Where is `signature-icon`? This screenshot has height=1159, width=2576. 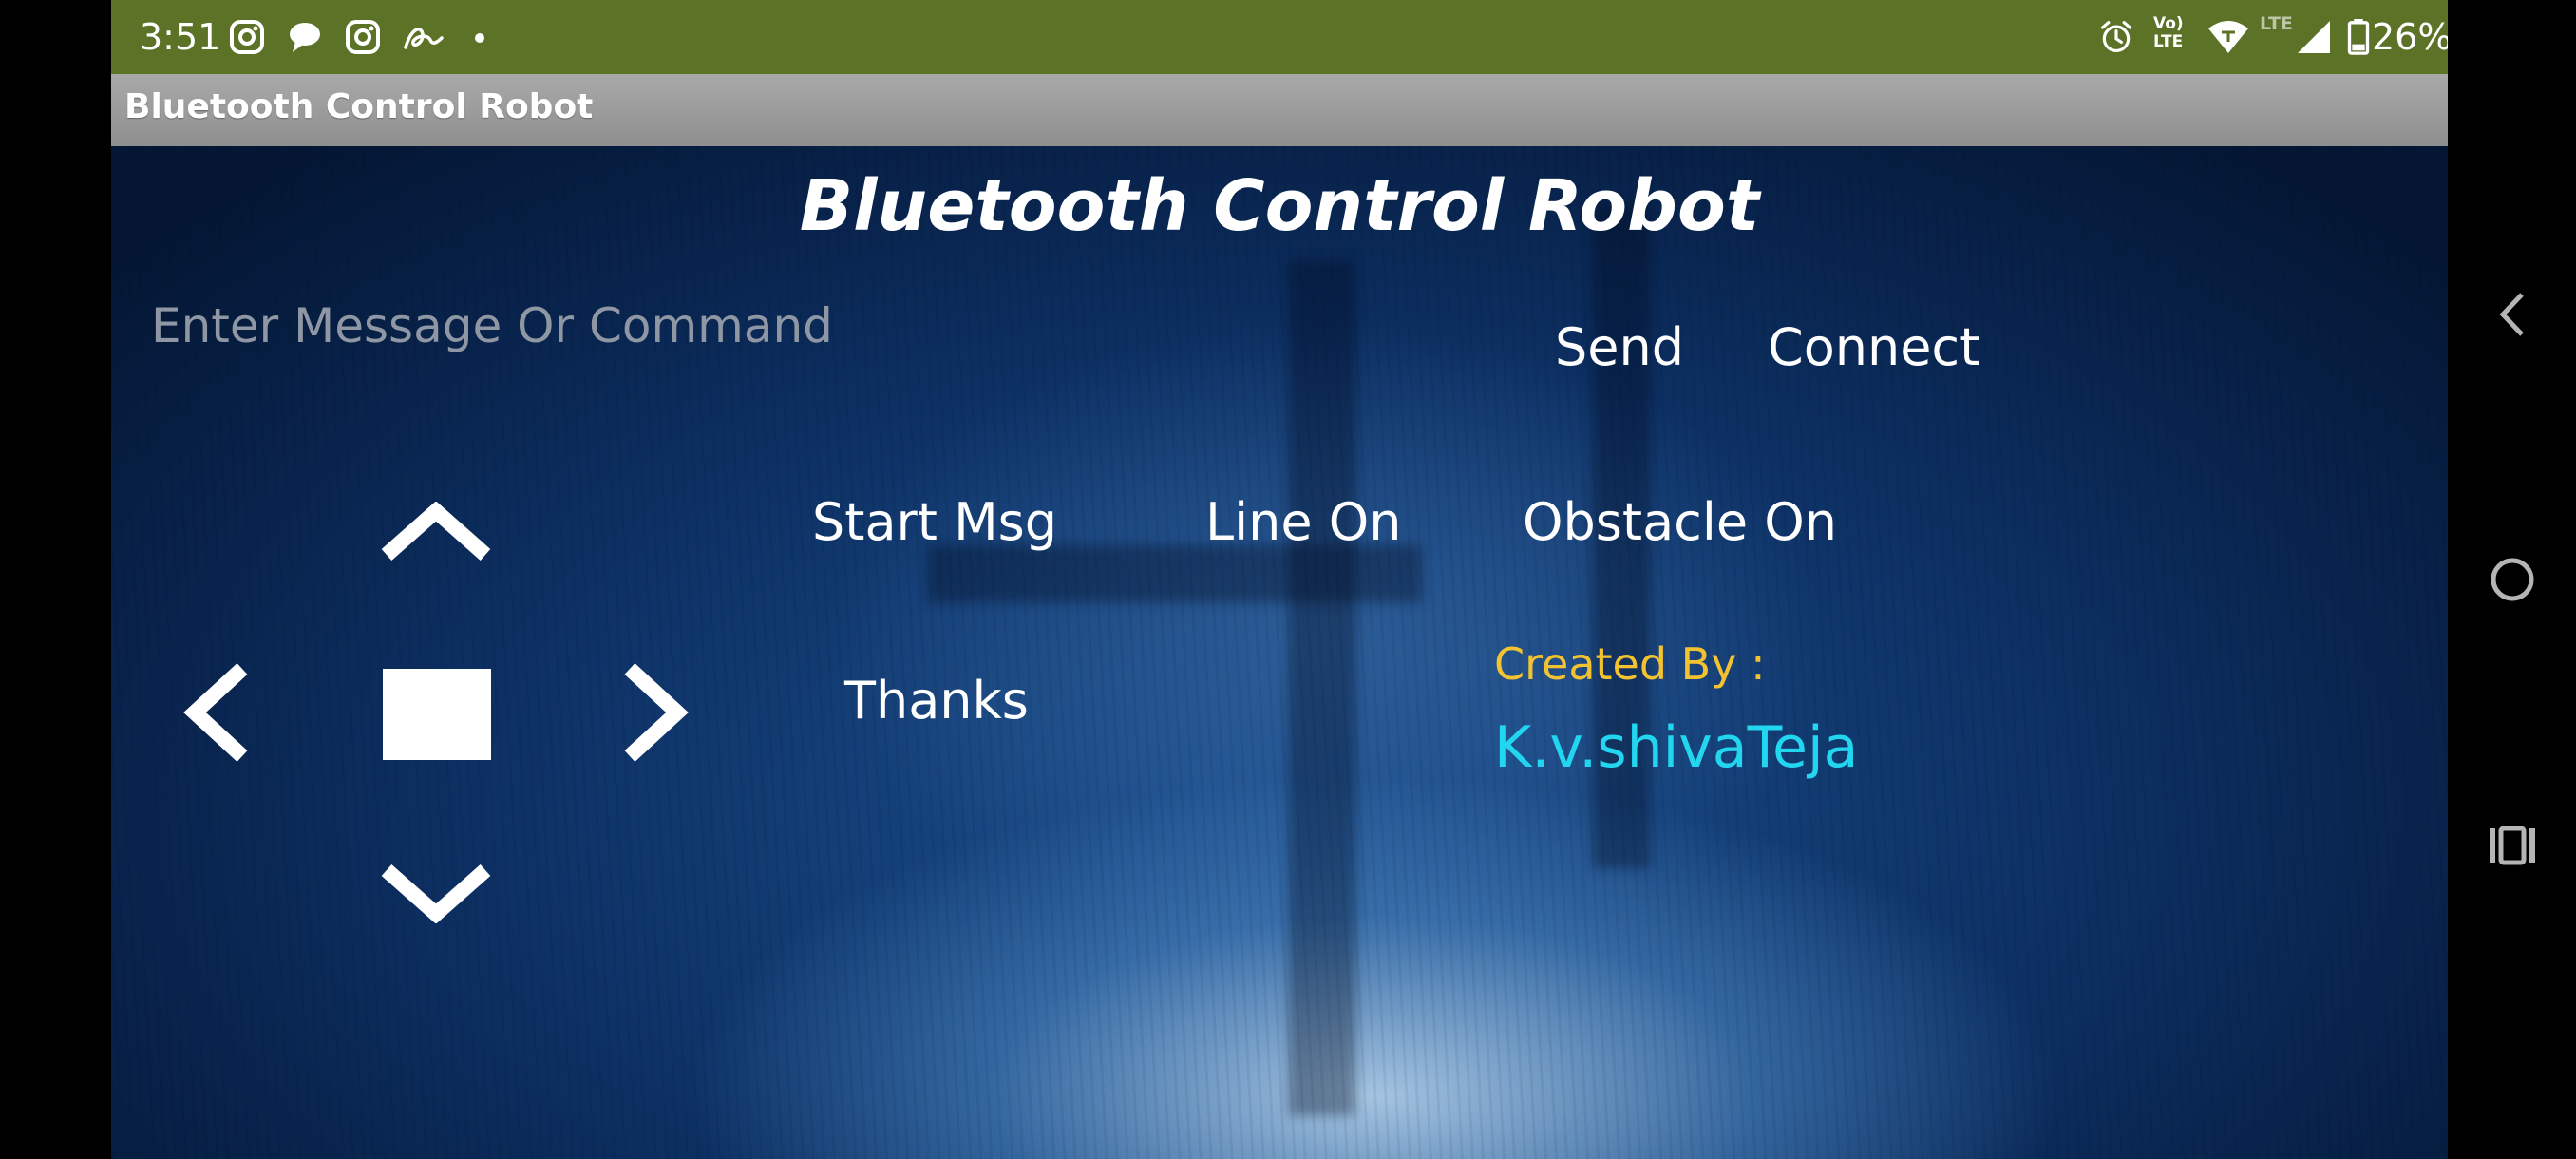 signature-icon is located at coordinates (424, 38).